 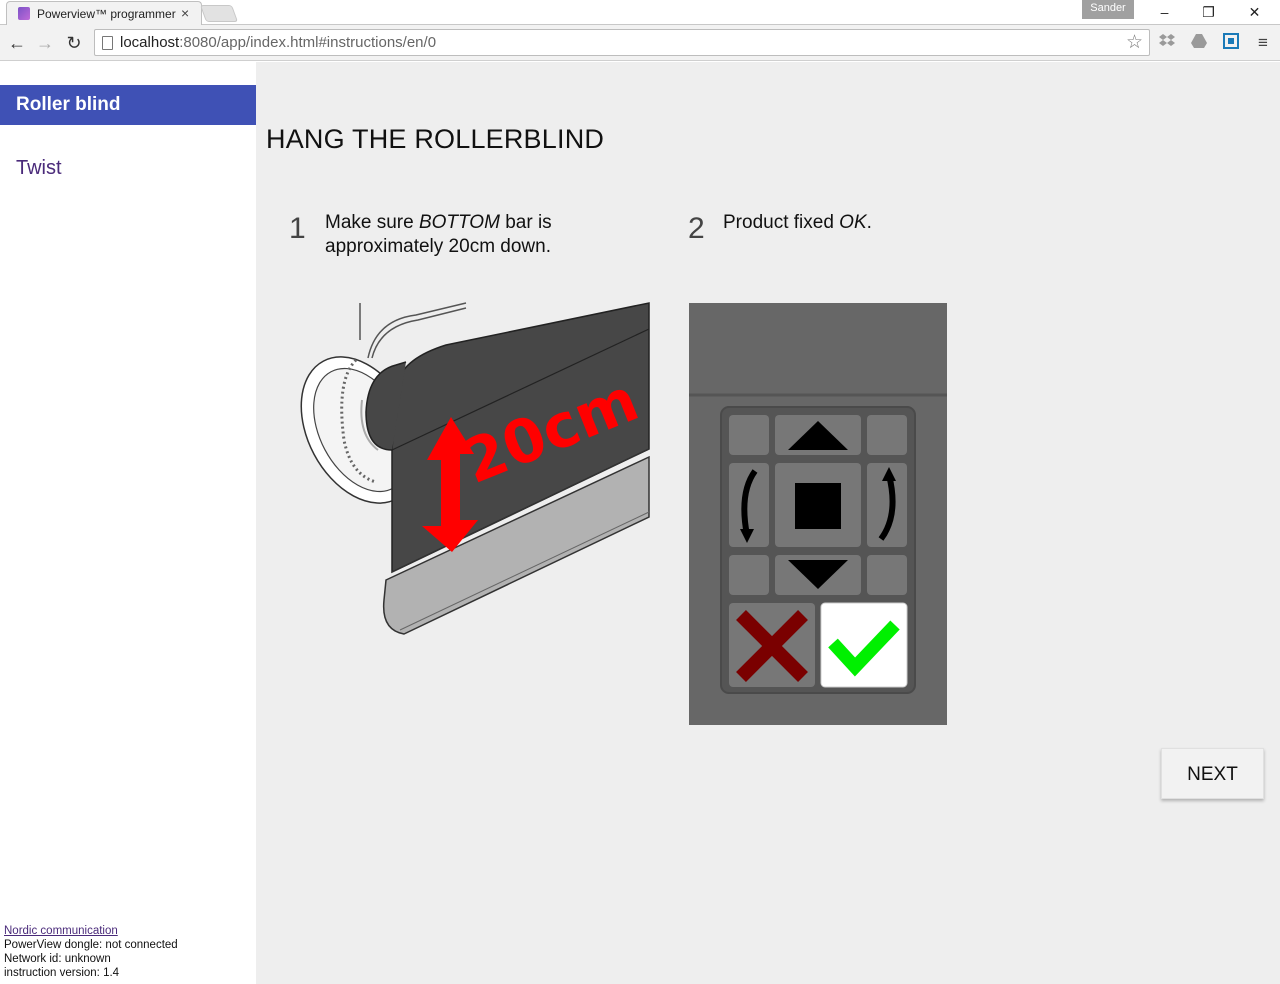 I want to click on step-number-2: 2, so click(x=696, y=228).